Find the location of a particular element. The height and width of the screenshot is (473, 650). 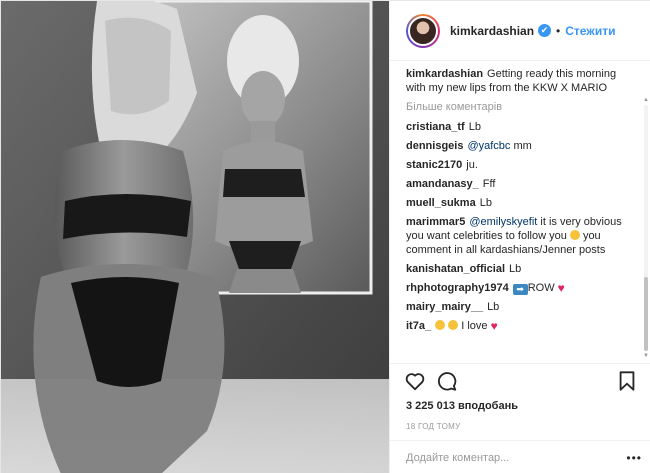

heart-eyes-emoji-icon is located at coordinates (453, 325).